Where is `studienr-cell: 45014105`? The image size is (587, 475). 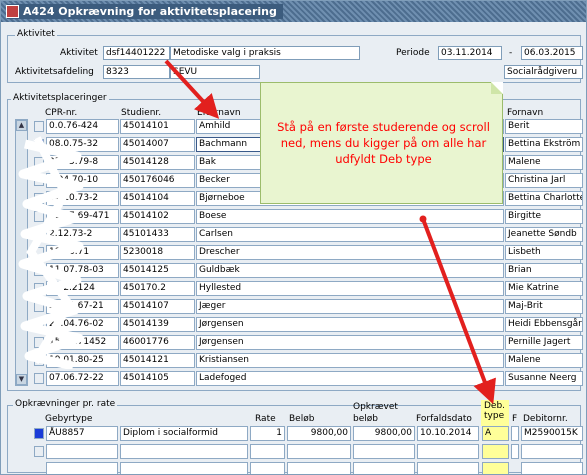
studienr-cell: 45014105 is located at coordinates (157, 378).